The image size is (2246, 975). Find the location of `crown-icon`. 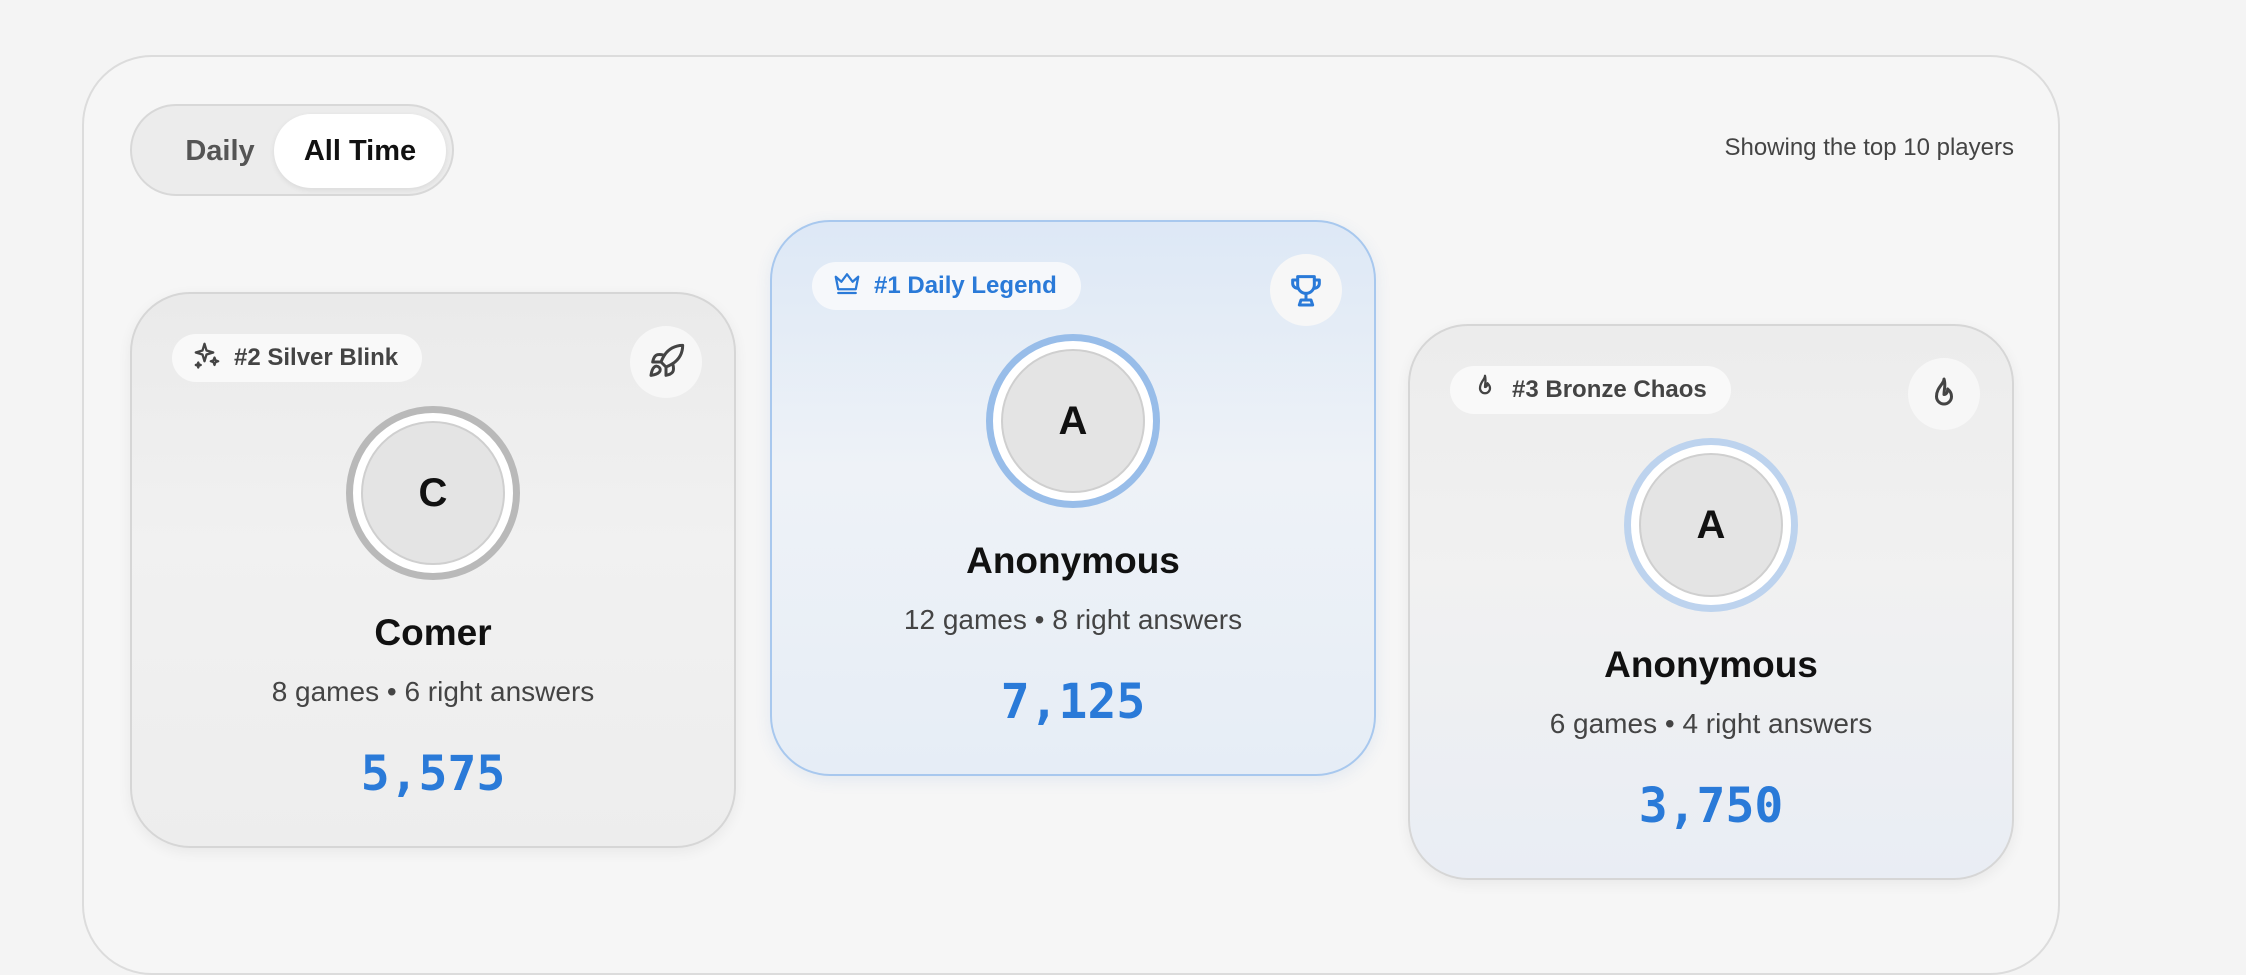

crown-icon is located at coordinates (847, 286).